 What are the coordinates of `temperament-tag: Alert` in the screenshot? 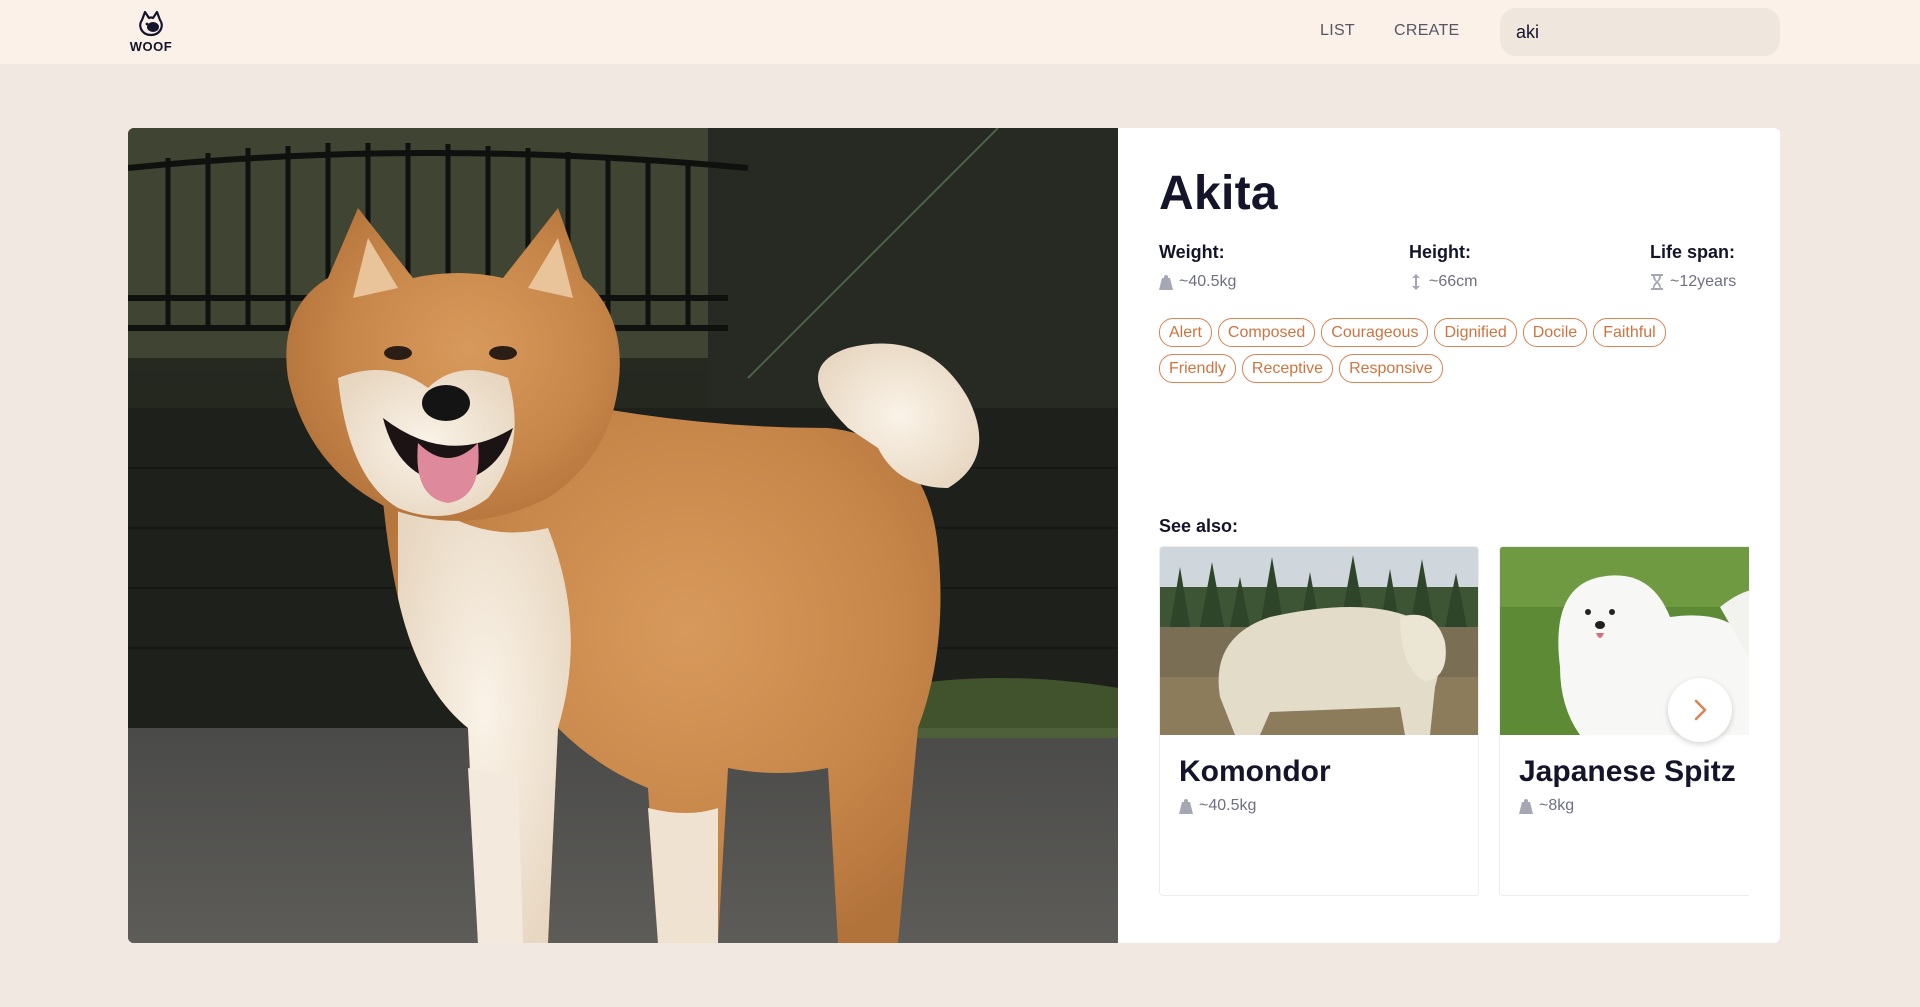 It's located at (1185, 332).